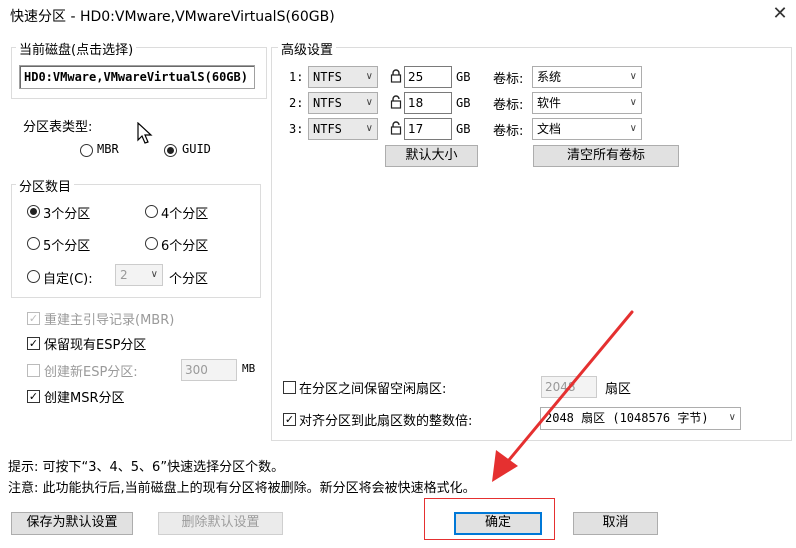  What do you see at coordinates (185, 214) in the screenshot?
I see `label-4-partitions: 4个分区` at bounding box center [185, 214].